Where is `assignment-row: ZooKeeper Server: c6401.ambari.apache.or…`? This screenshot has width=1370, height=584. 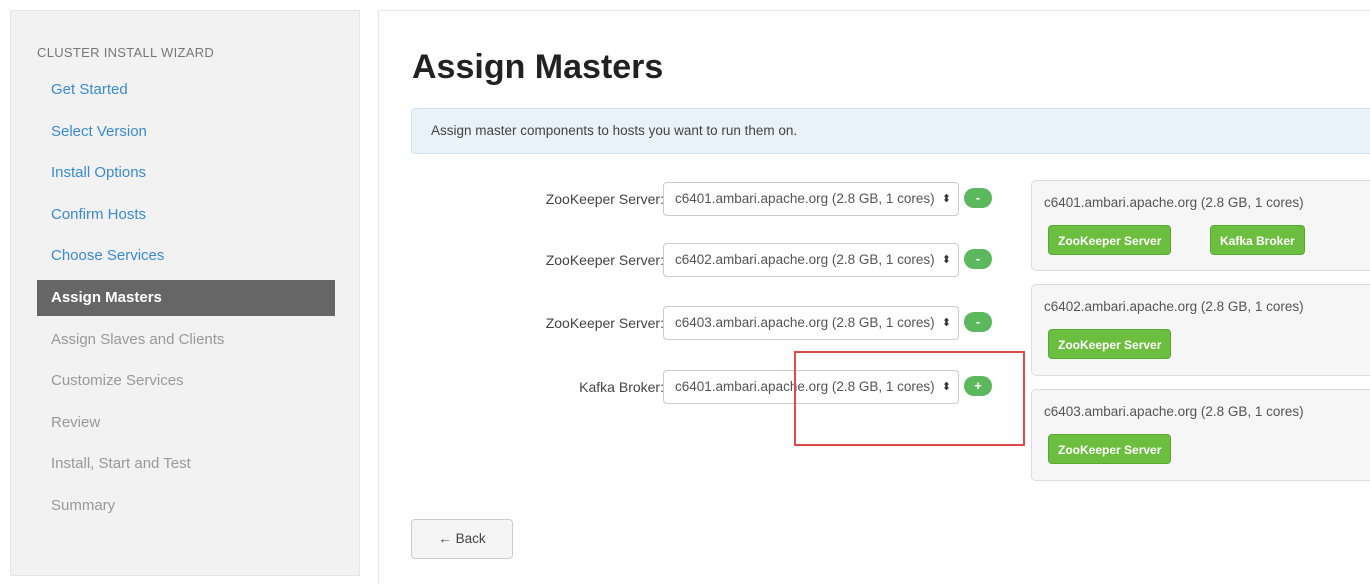
assignment-row: ZooKeeper Server: c6401.ambari.apache.or… is located at coordinates (707, 199).